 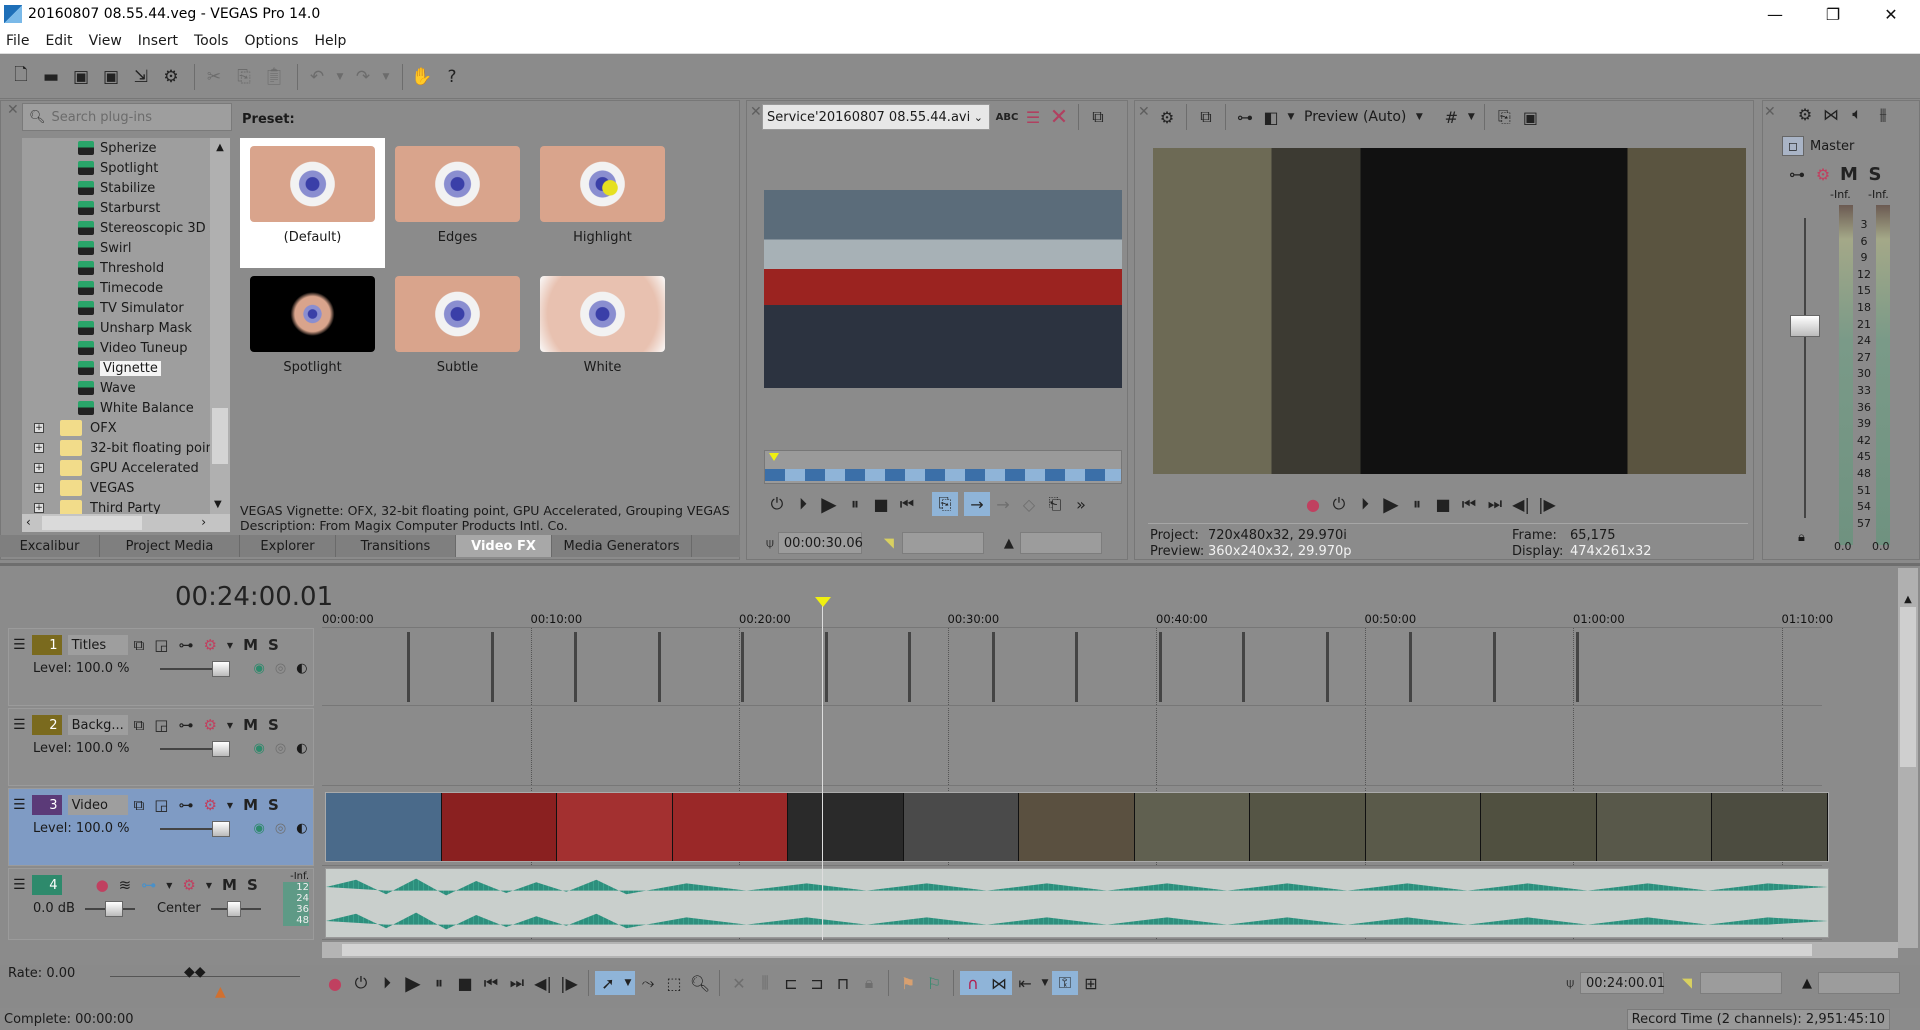 What do you see at coordinates (973, 983) in the screenshot?
I see `snapping-icon: ∩` at bounding box center [973, 983].